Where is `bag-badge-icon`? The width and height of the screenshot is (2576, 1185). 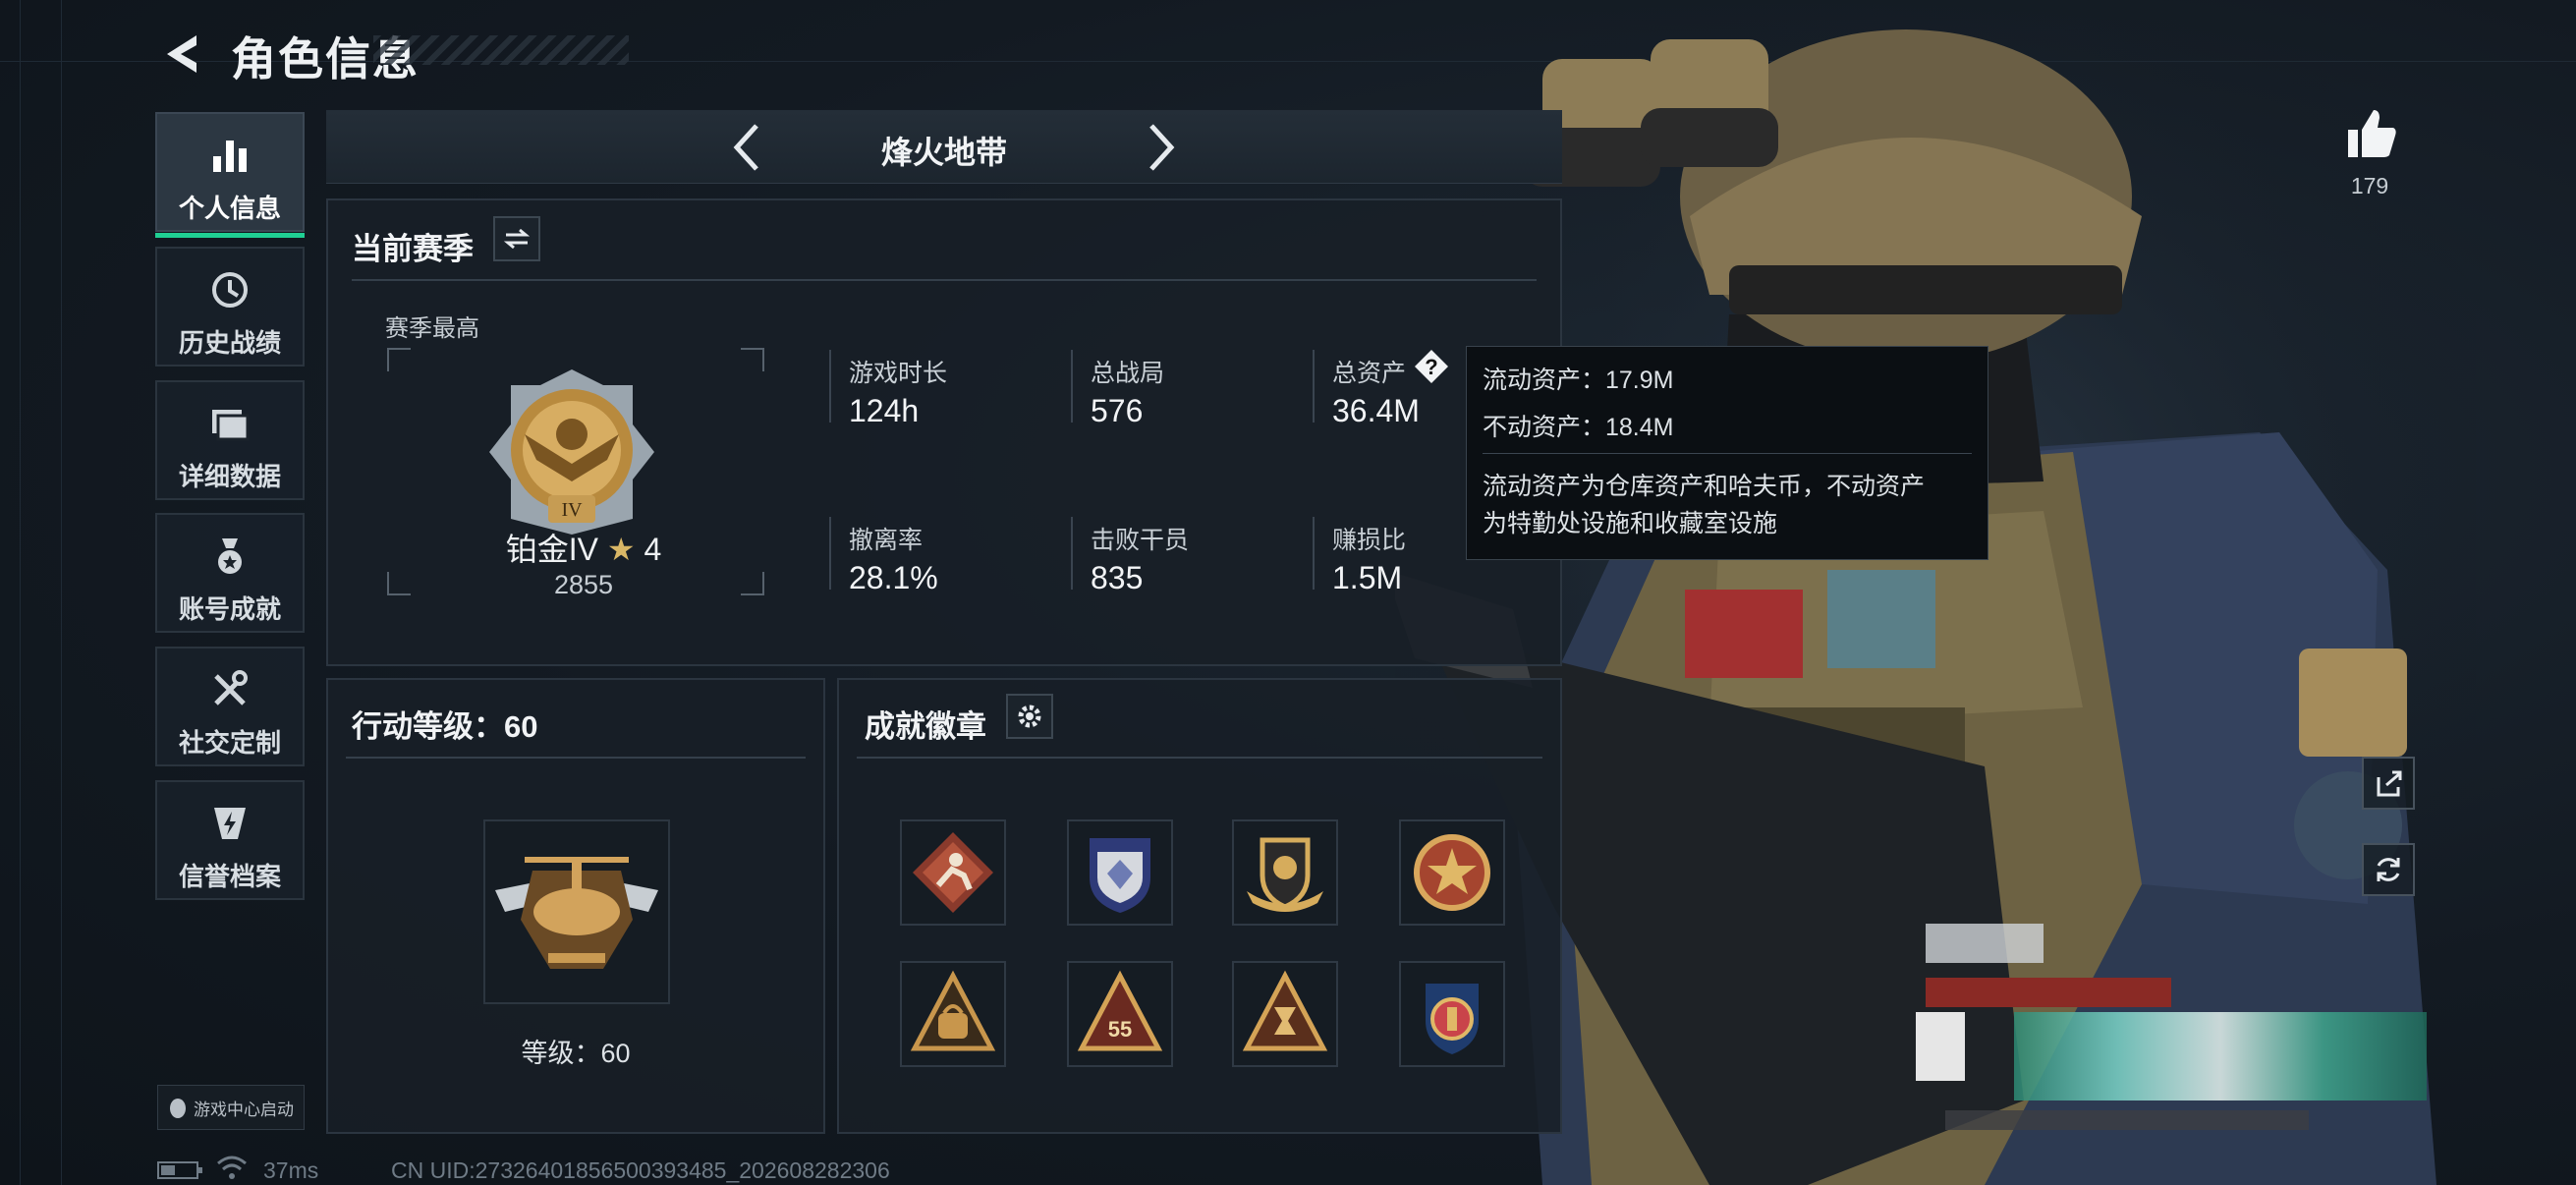
bag-badge-icon is located at coordinates (953, 1010).